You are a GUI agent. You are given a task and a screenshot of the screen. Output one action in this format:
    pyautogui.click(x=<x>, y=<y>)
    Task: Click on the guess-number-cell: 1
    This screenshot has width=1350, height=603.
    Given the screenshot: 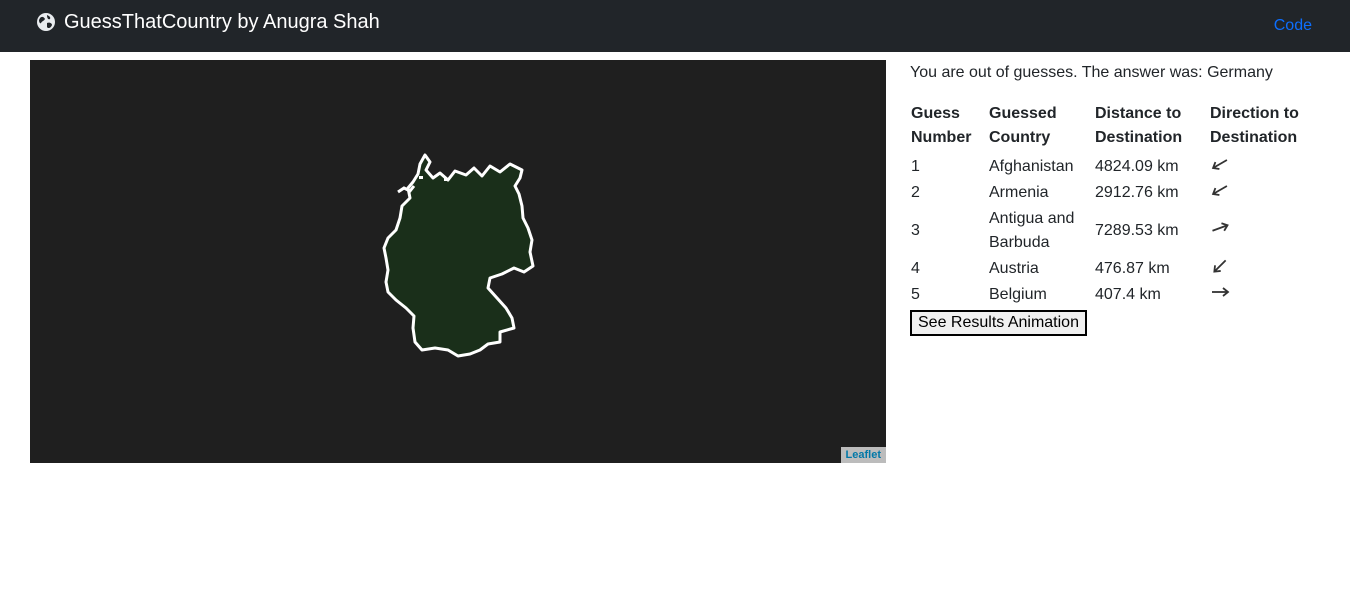 What is the action you would take?
    pyautogui.click(x=915, y=166)
    